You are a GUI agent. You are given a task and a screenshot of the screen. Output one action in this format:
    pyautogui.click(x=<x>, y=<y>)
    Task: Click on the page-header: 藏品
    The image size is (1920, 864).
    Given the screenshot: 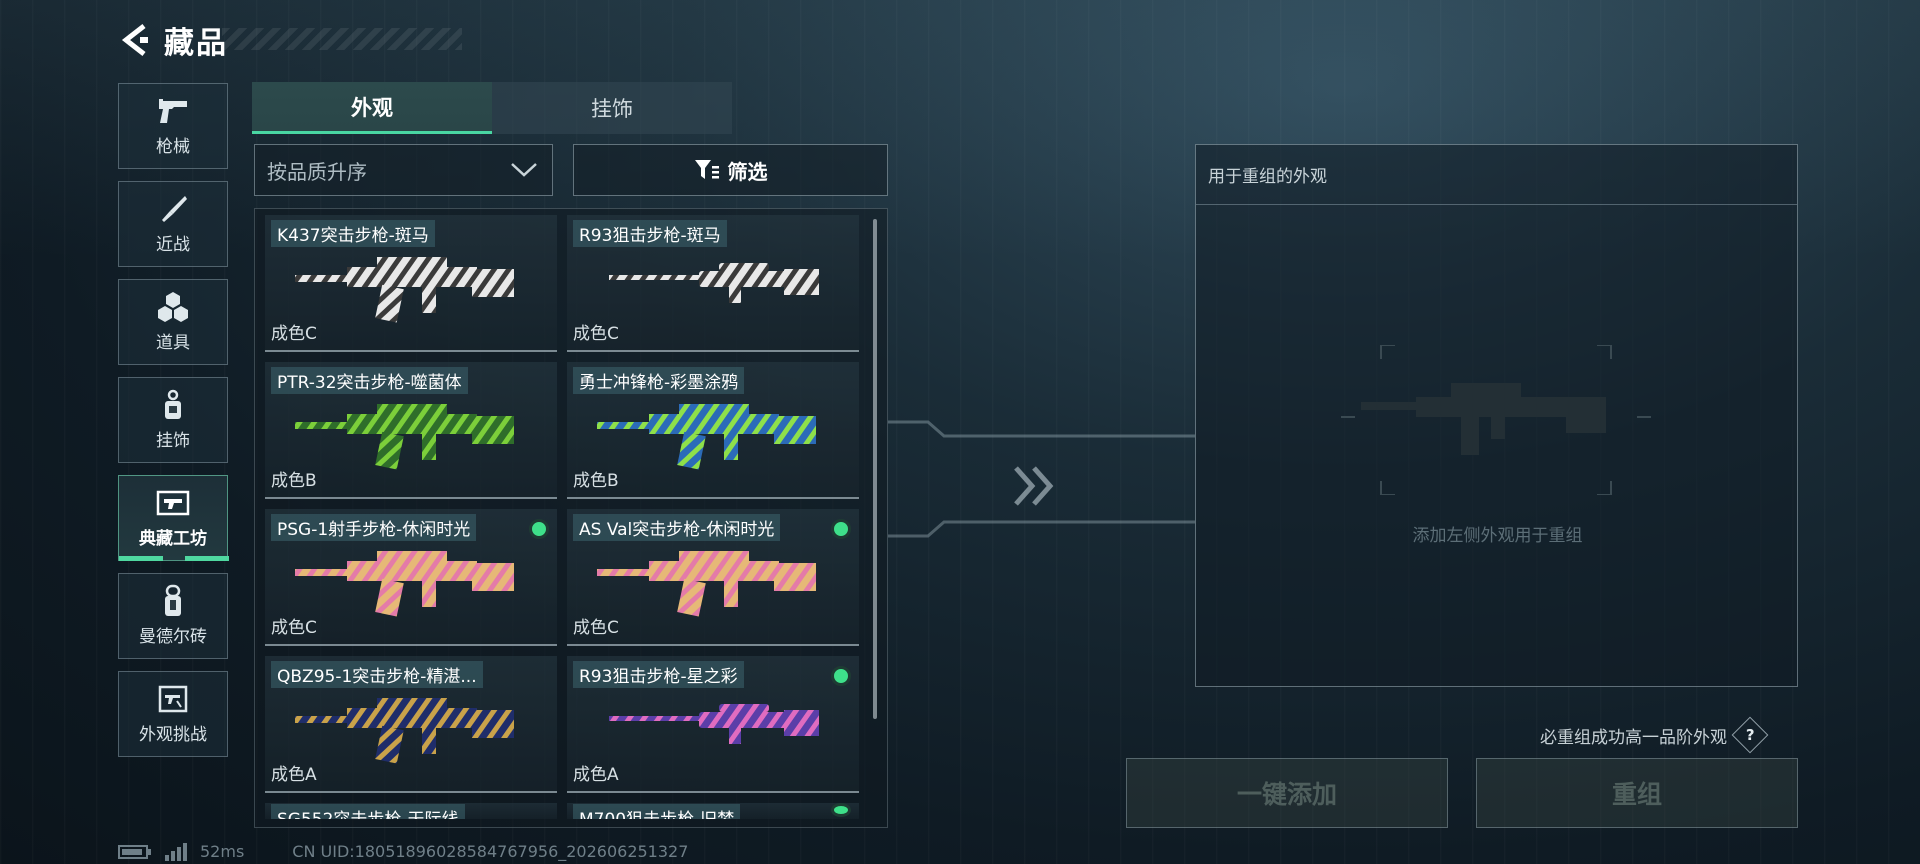 What is the action you would take?
    pyautogui.click(x=173, y=40)
    